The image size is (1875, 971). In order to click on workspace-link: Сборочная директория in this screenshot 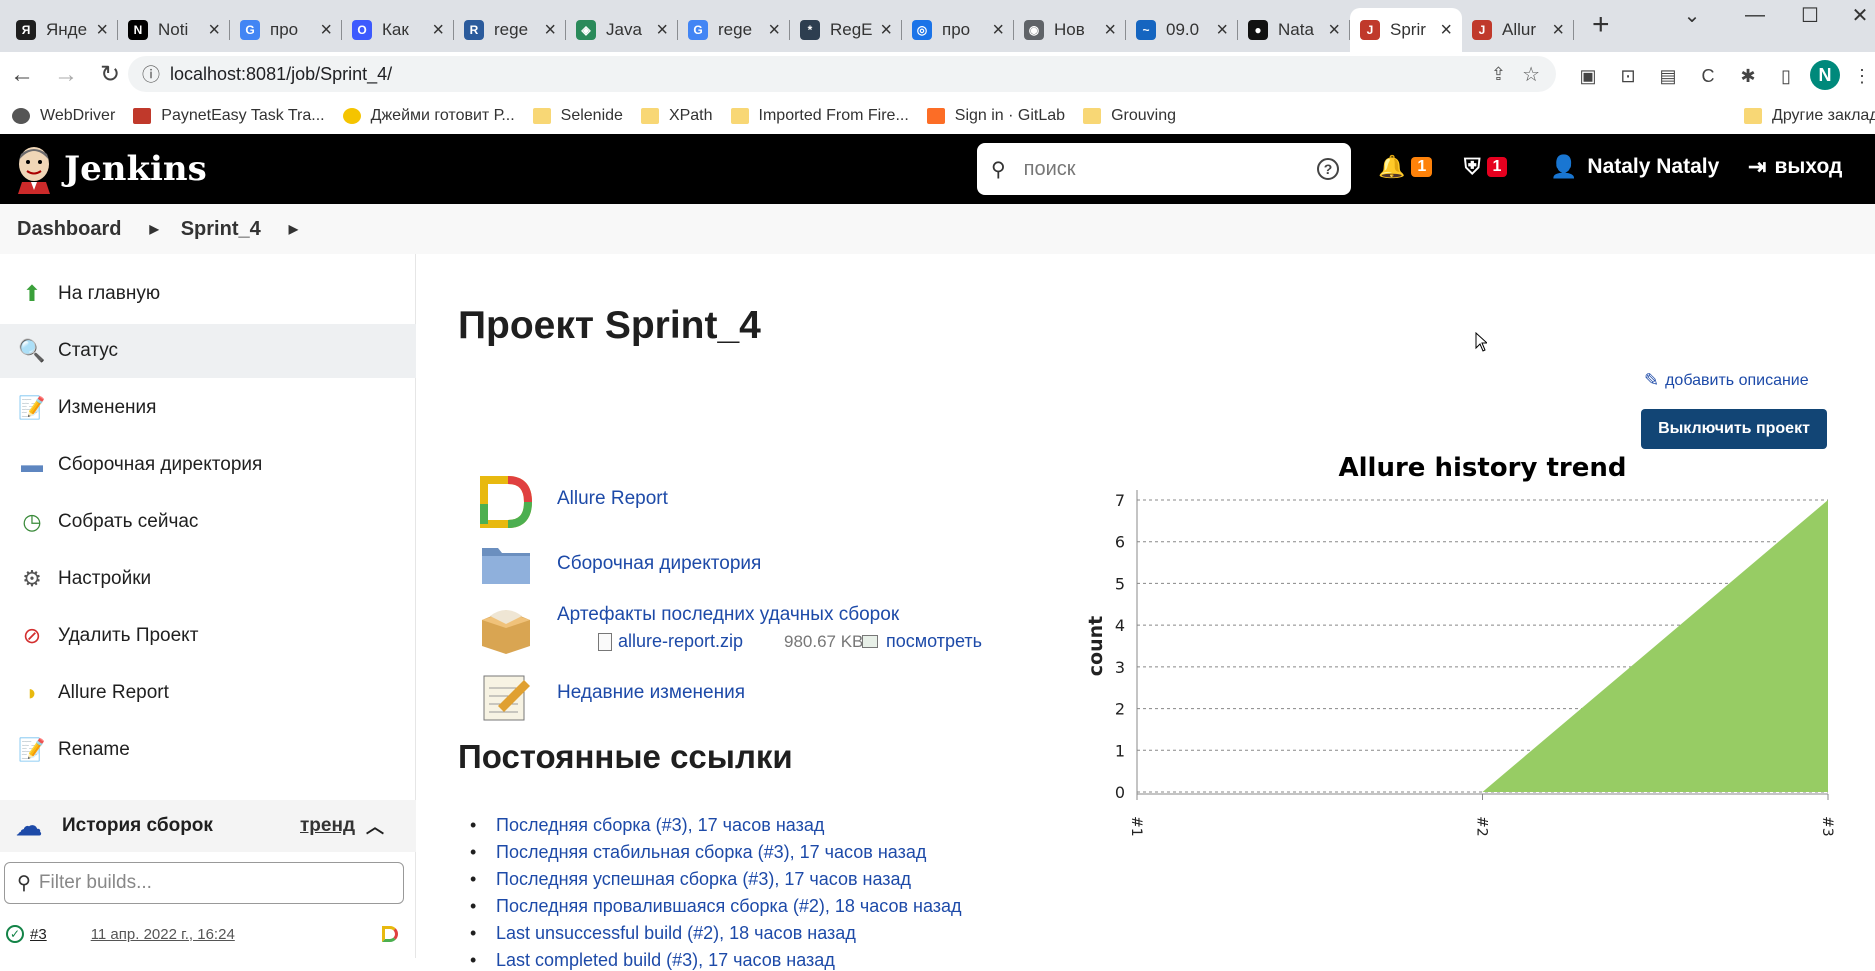, I will do `click(659, 564)`.